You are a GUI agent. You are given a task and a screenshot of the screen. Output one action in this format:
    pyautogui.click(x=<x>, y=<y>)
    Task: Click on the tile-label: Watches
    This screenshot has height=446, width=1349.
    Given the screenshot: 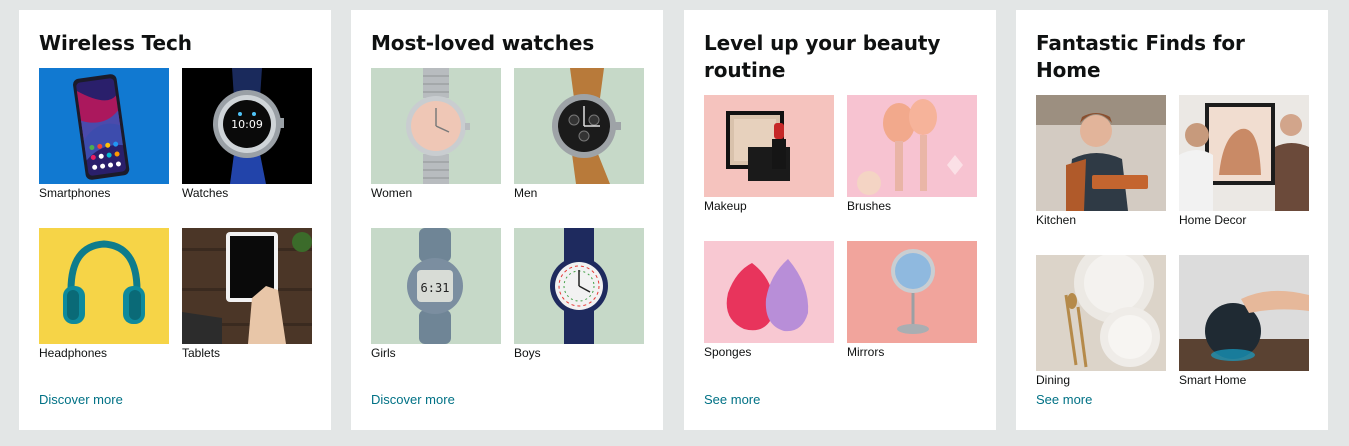 What is the action you would take?
    pyautogui.click(x=205, y=193)
    